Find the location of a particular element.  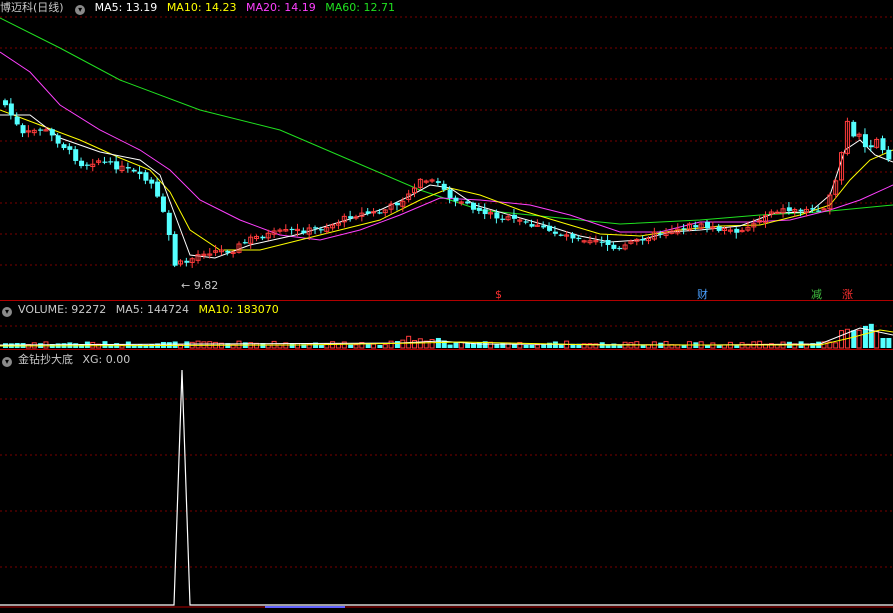

event-tag-finance: 财 is located at coordinates (702, 294).